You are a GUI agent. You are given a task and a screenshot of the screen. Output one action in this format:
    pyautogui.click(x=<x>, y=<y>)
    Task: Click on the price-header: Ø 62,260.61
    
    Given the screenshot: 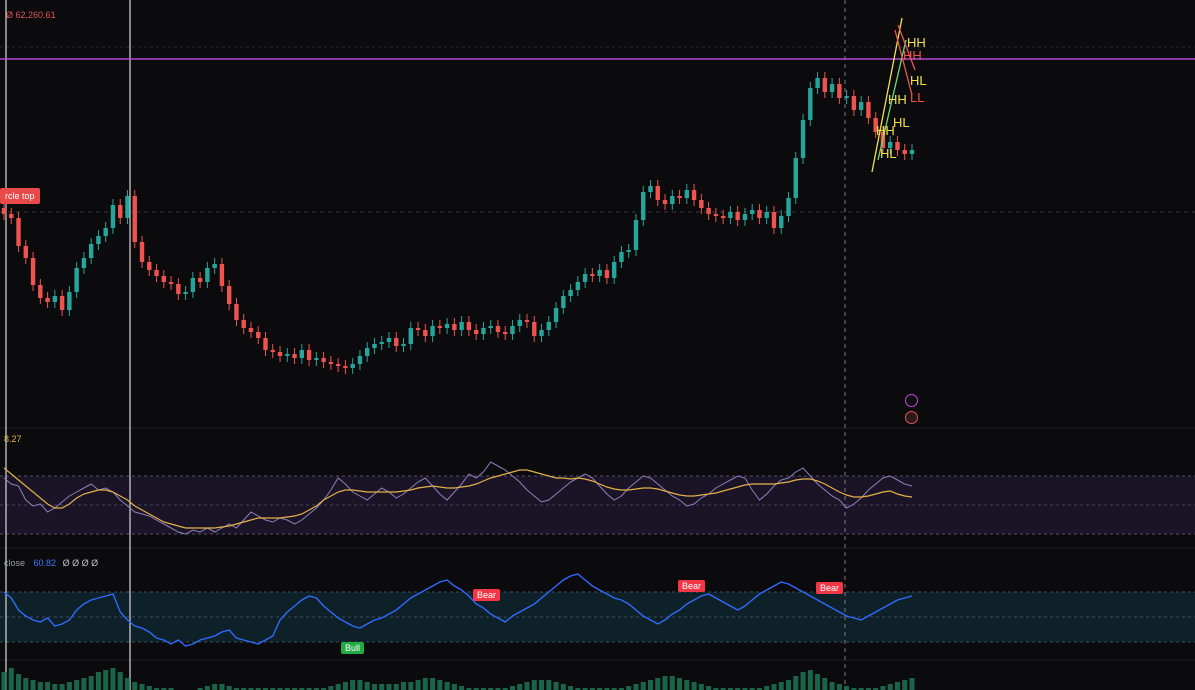 What is the action you would take?
    pyautogui.click(x=31, y=15)
    